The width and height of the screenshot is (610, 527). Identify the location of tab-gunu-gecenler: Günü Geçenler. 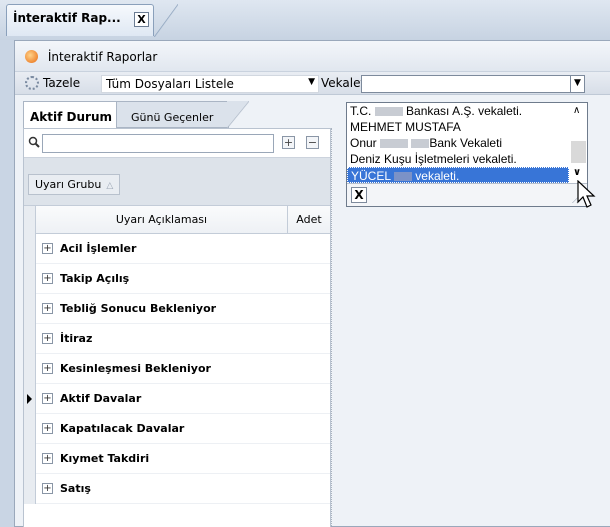
(173, 114).